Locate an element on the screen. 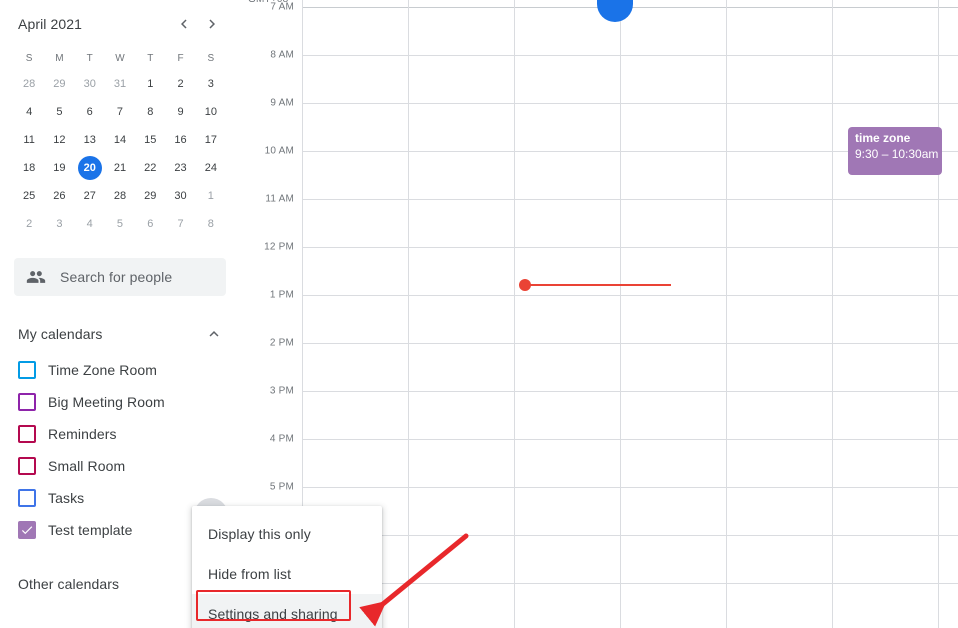 The image size is (958, 628). chevron-up-icon is located at coordinates (214, 334).